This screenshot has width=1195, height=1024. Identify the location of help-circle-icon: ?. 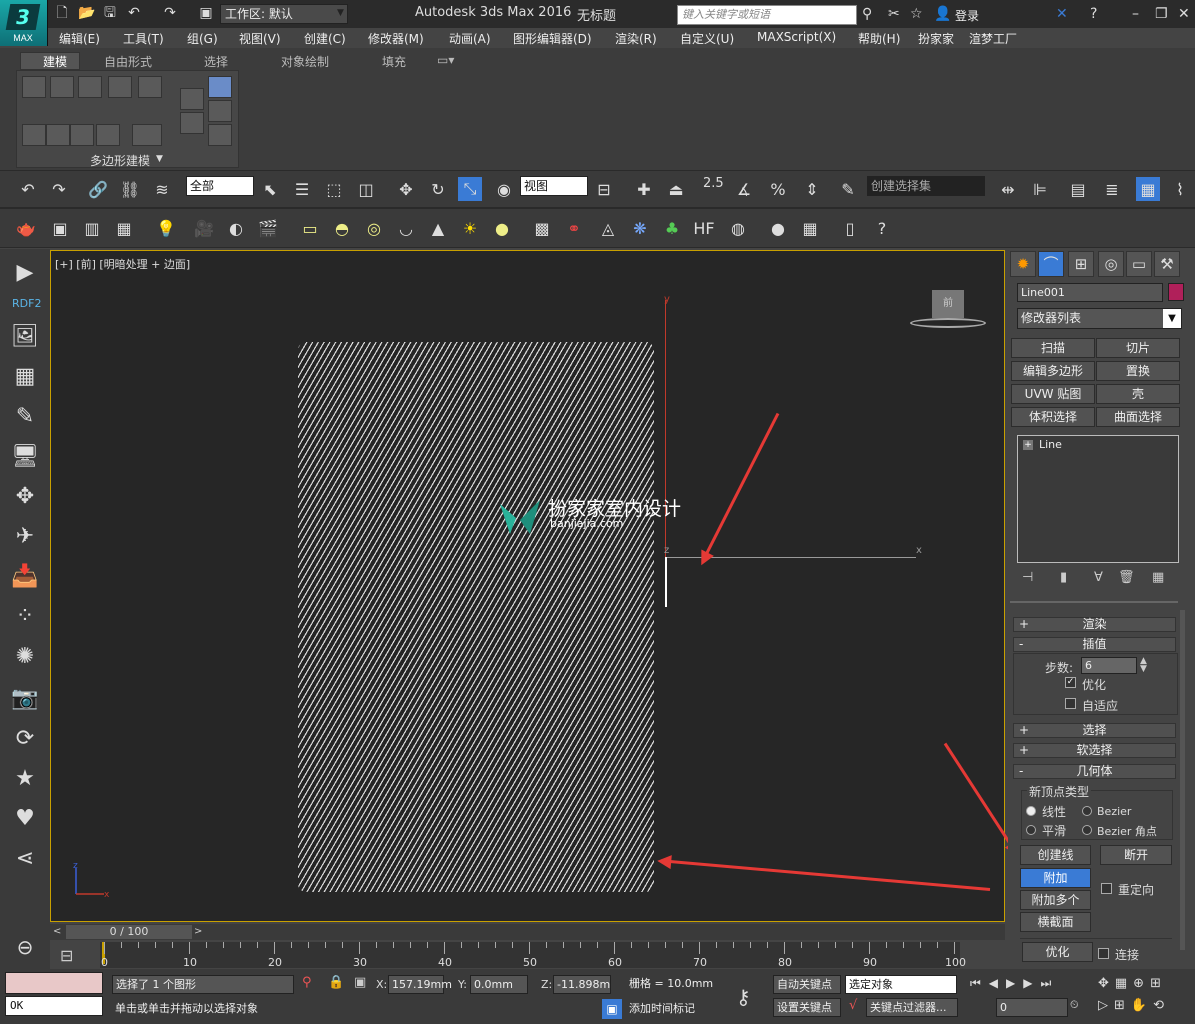
(882, 228).